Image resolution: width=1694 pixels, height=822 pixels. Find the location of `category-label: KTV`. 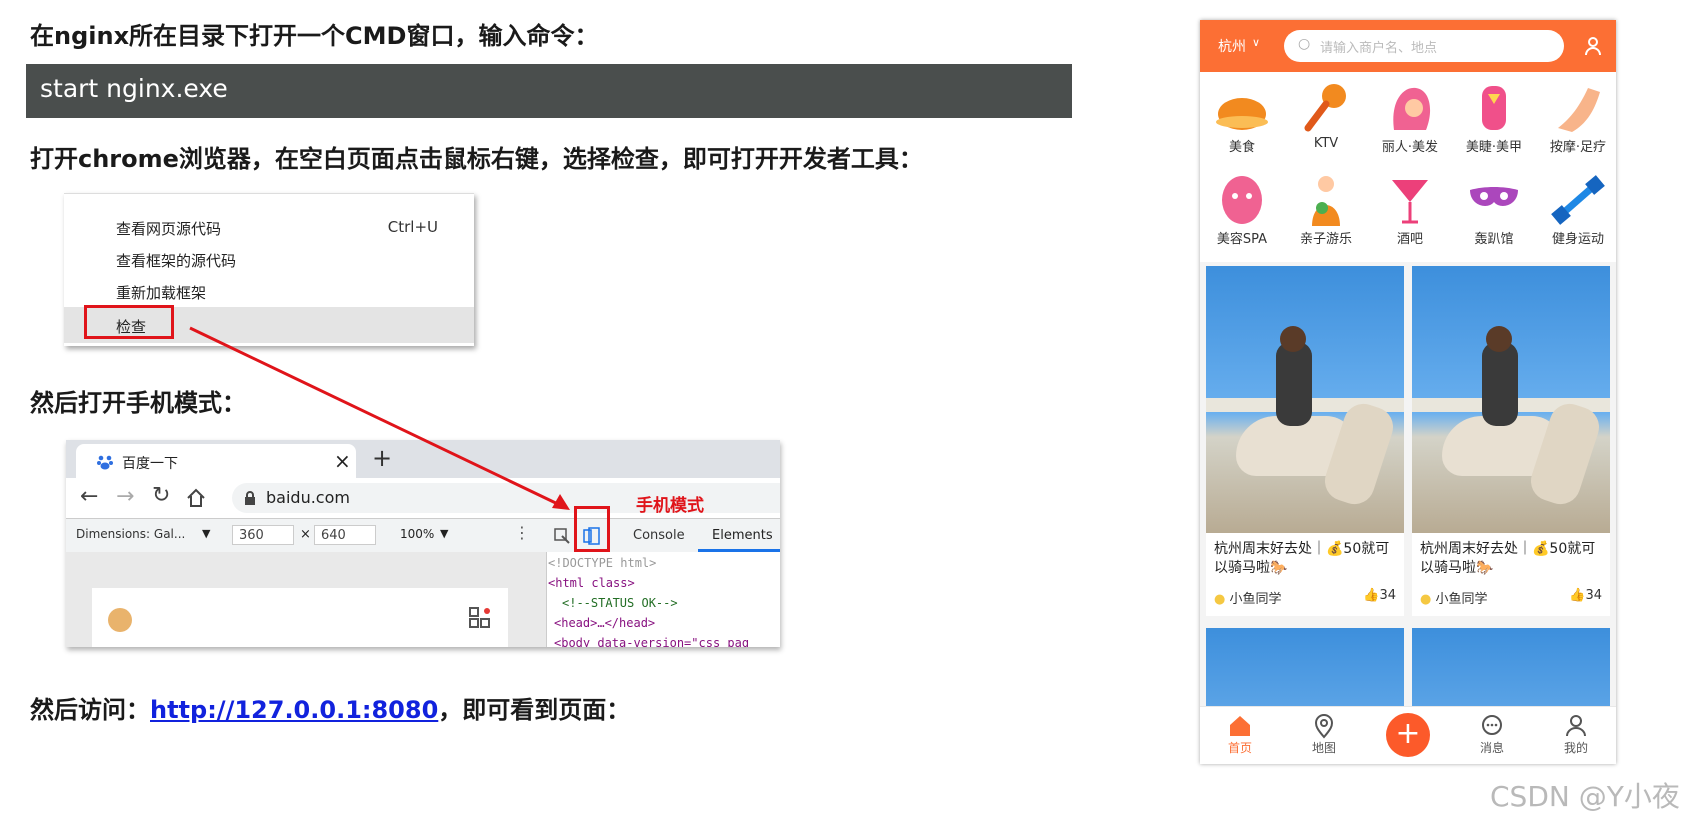

category-label: KTV is located at coordinates (1326, 143).